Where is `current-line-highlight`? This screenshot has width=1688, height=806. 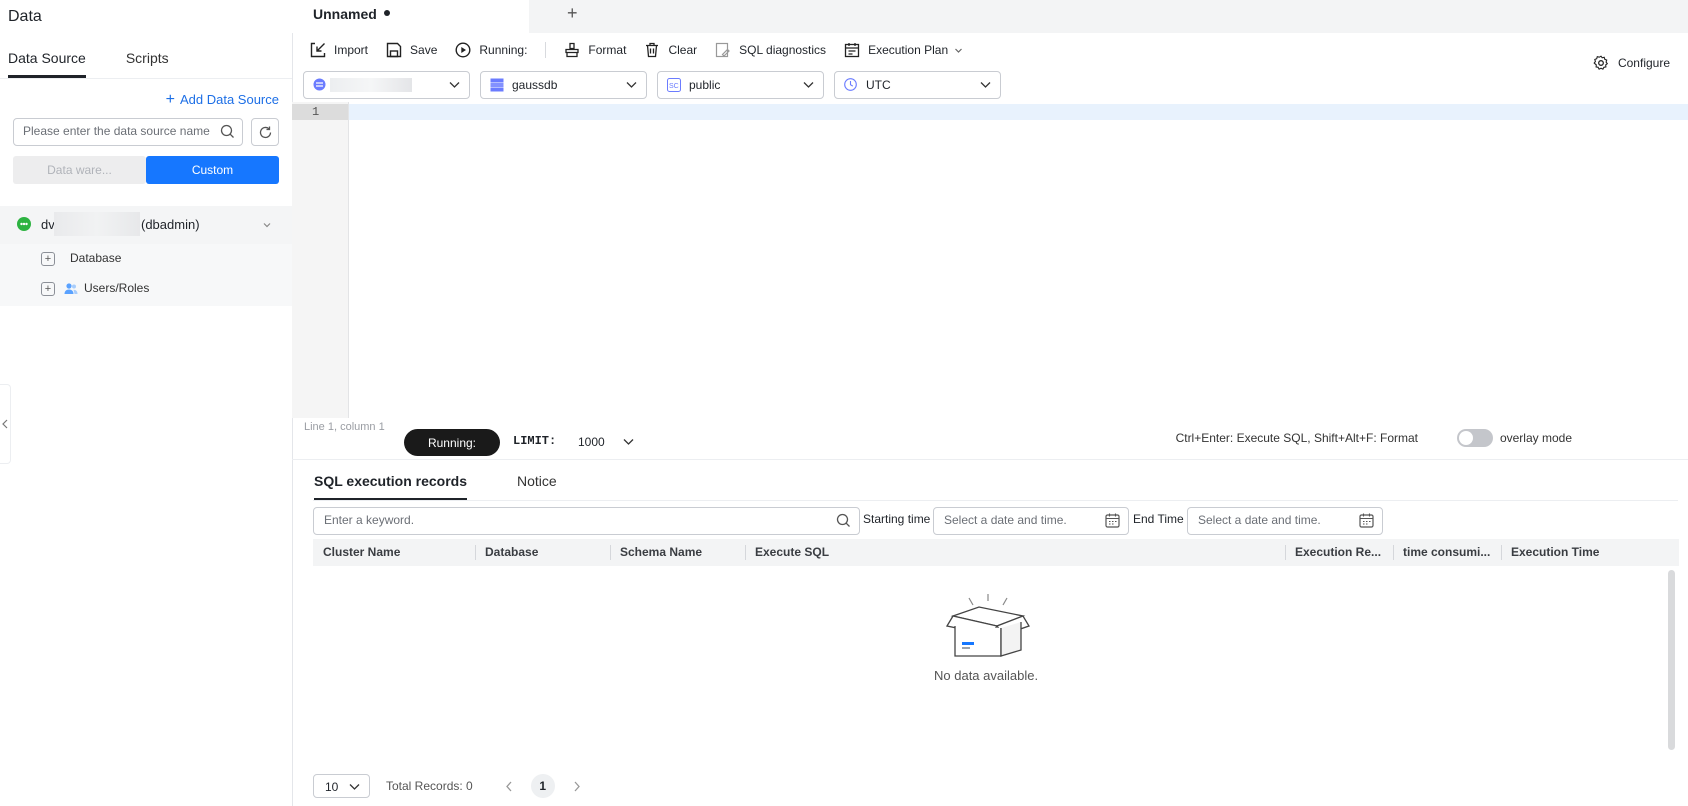 current-line-highlight is located at coordinates (1018, 112).